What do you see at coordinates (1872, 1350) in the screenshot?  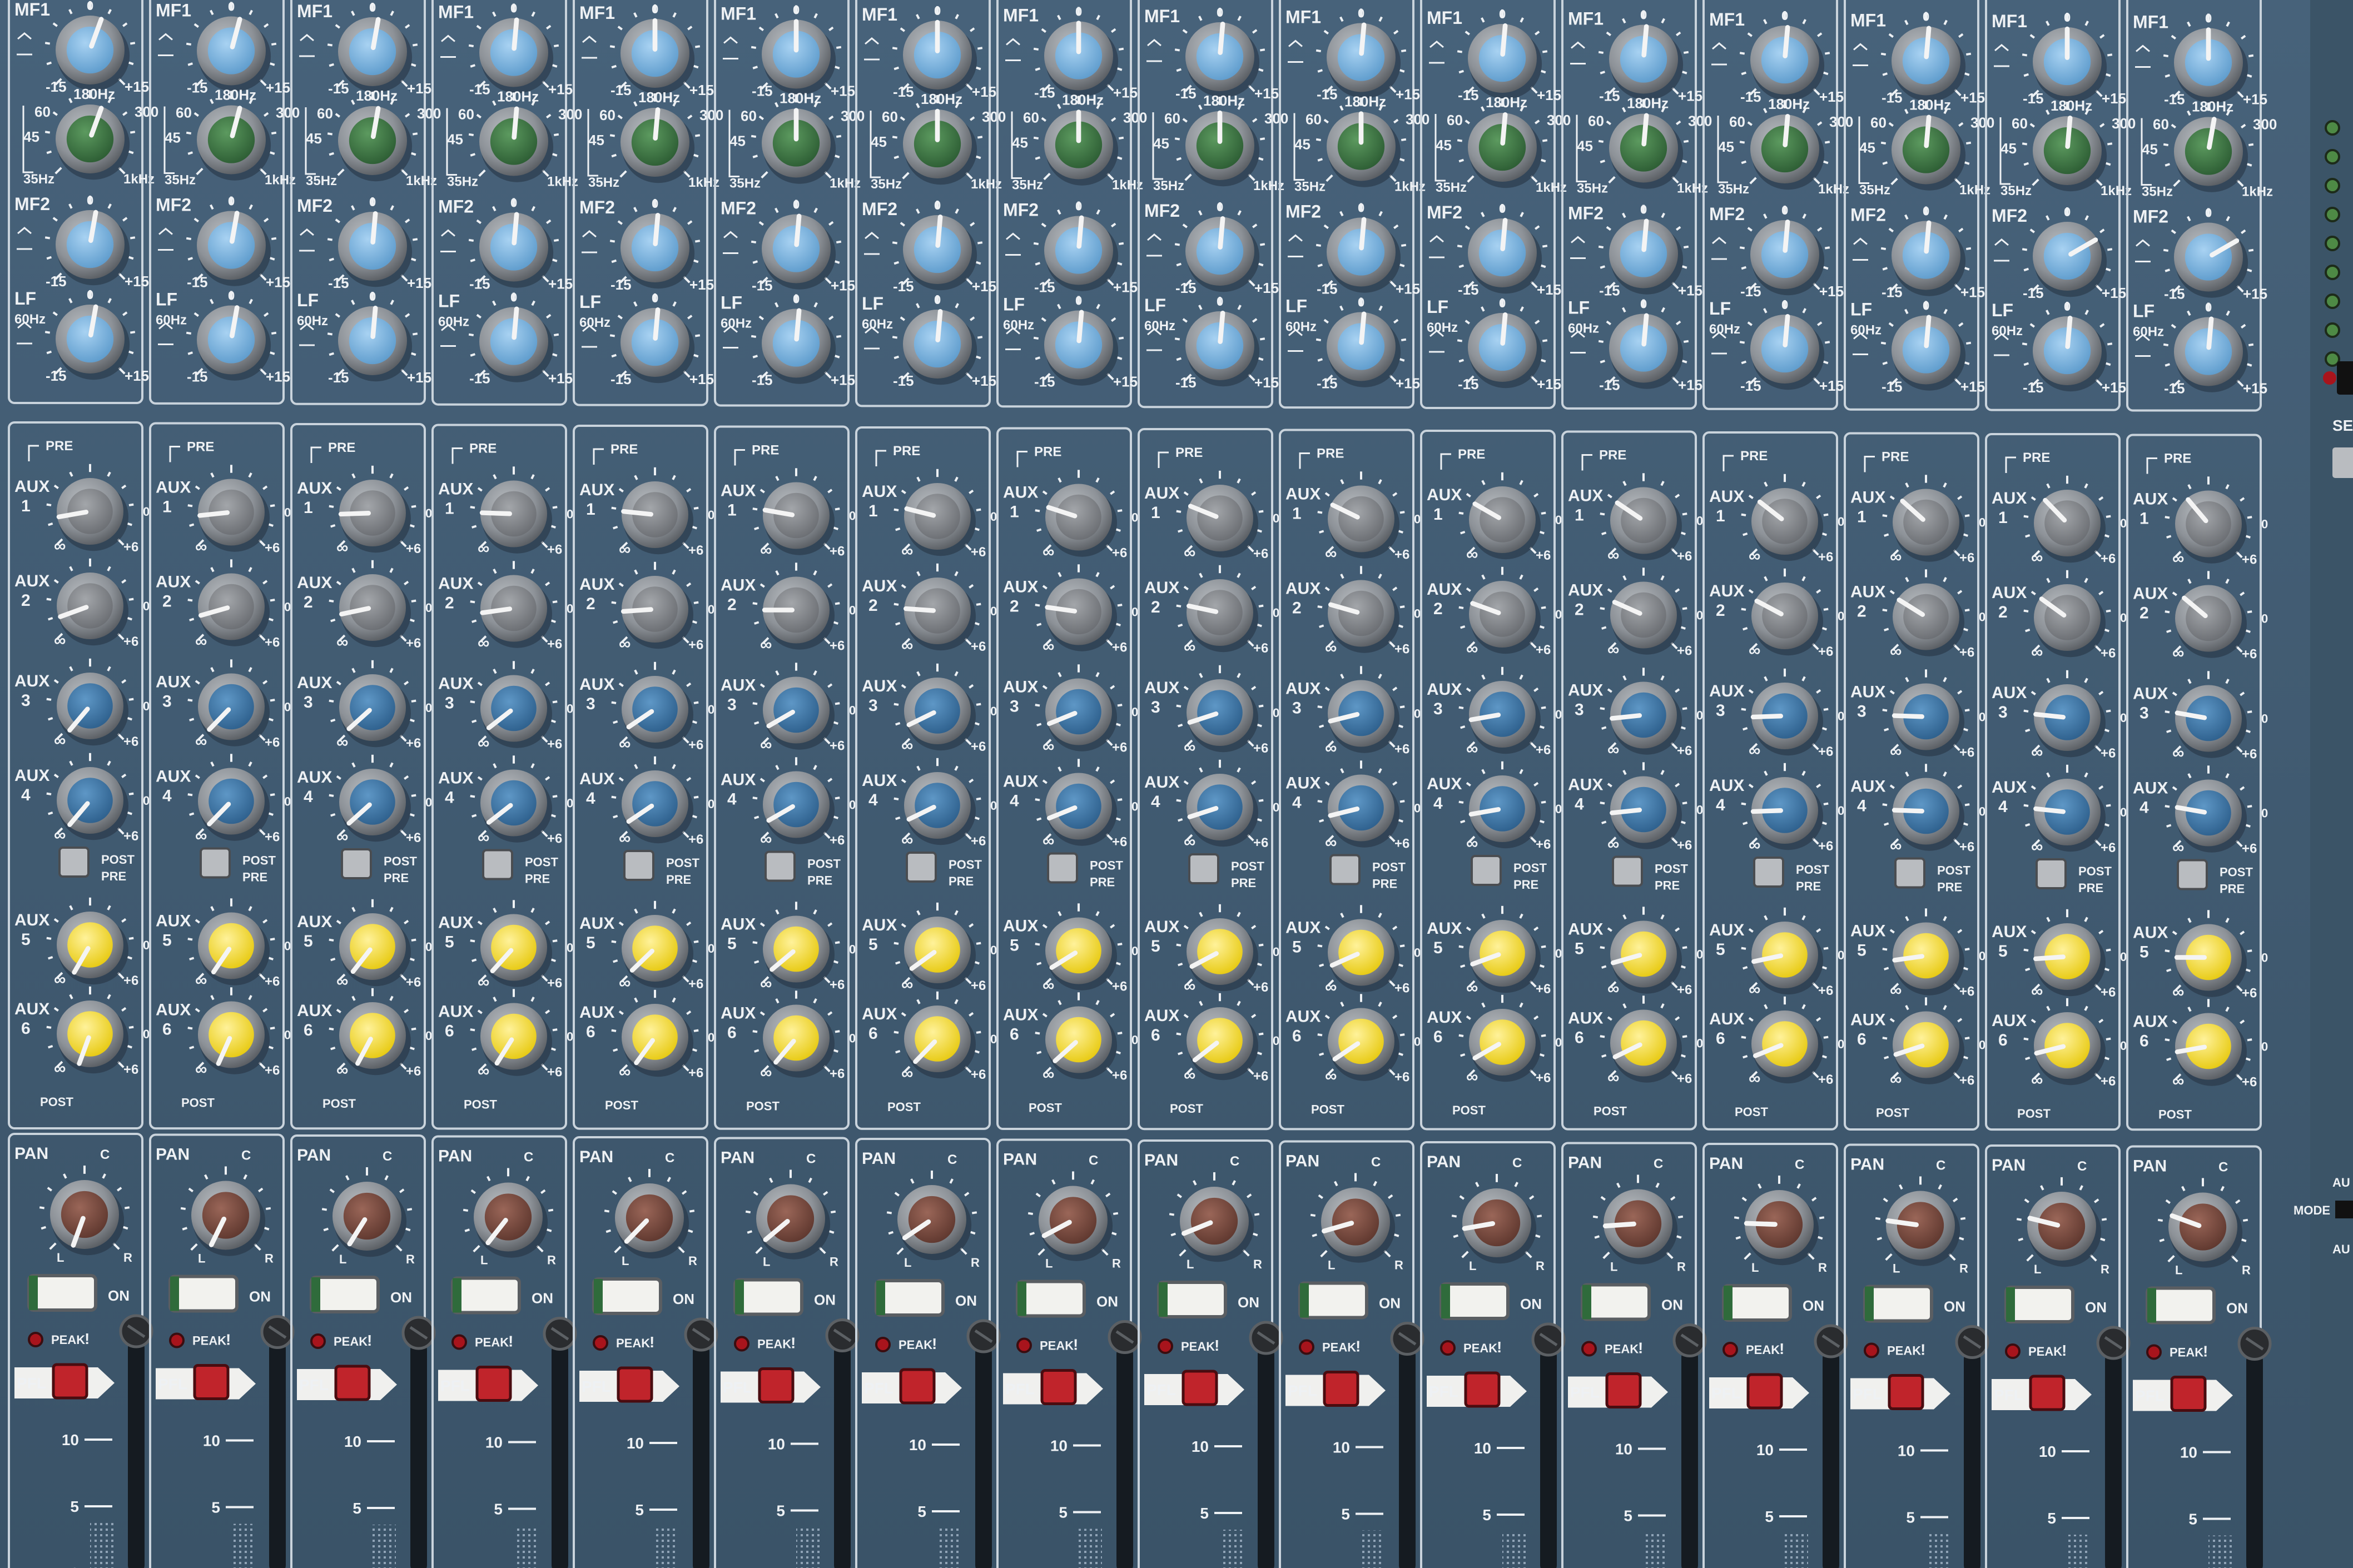 I see `peak-led` at bounding box center [1872, 1350].